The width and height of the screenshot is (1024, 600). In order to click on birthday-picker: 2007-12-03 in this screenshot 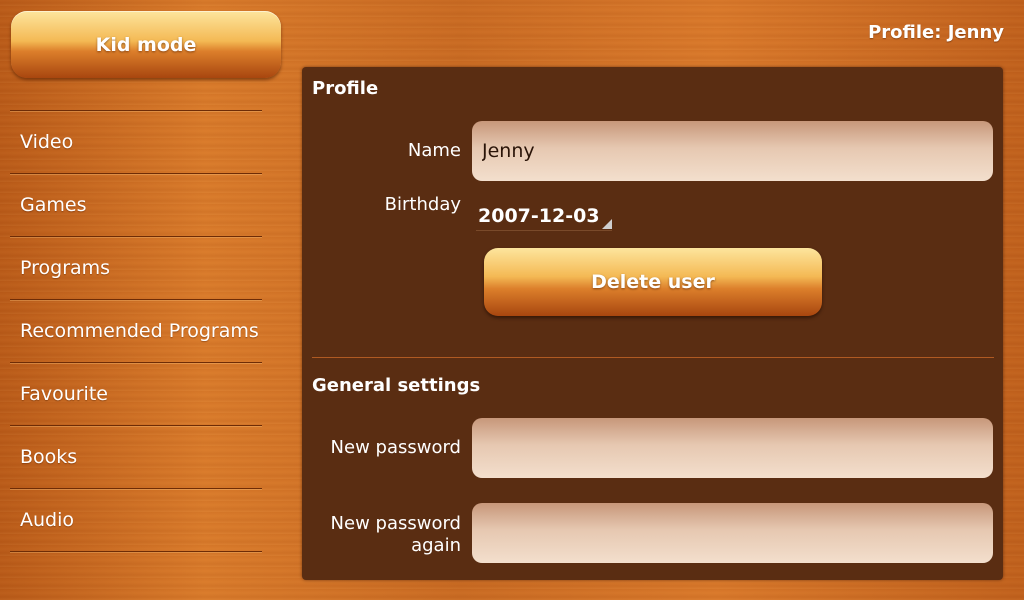, I will do `click(544, 216)`.